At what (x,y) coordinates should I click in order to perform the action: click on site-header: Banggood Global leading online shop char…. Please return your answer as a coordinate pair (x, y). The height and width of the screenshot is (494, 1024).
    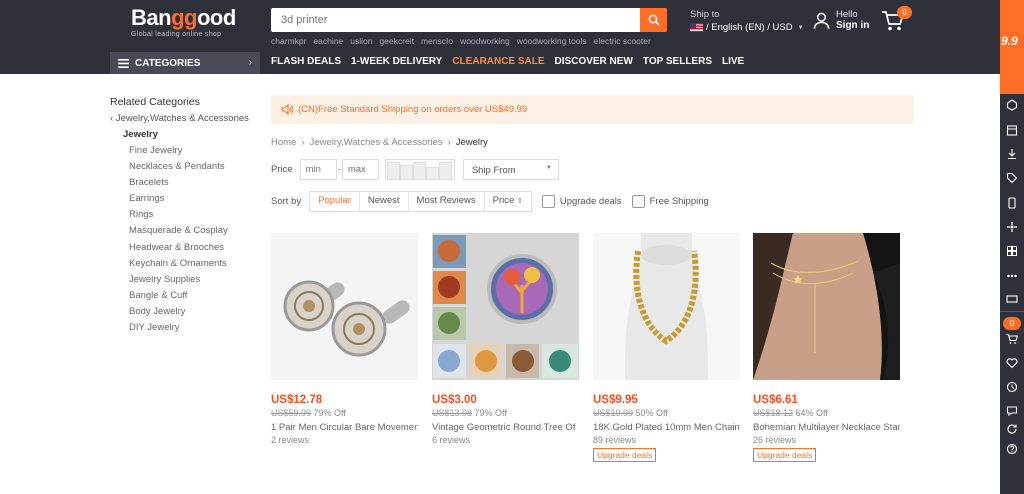
    Looking at the image, I should click on (500, 37).